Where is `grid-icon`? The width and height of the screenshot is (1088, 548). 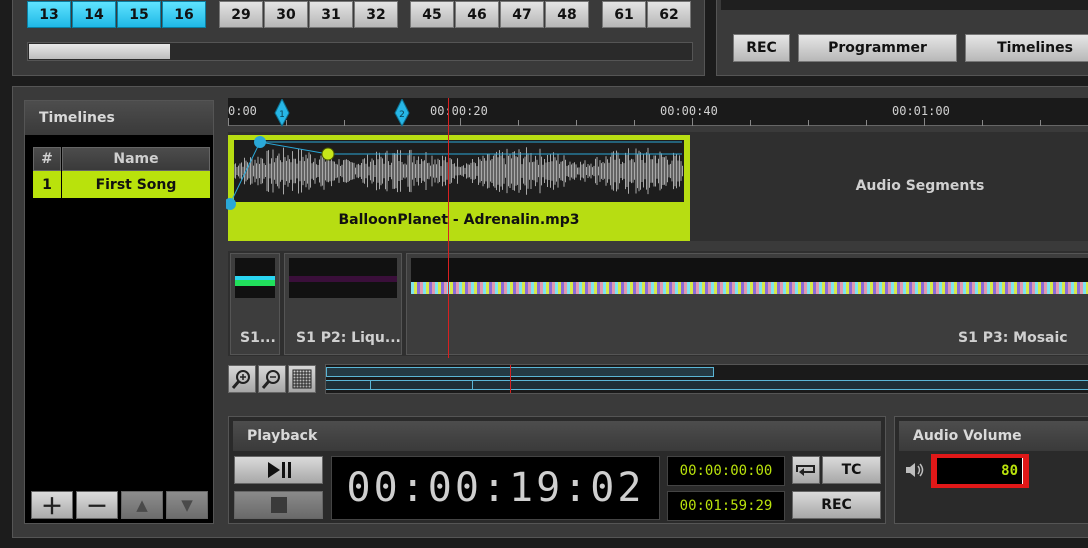 grid-icon is located at coordinates (302, 379).